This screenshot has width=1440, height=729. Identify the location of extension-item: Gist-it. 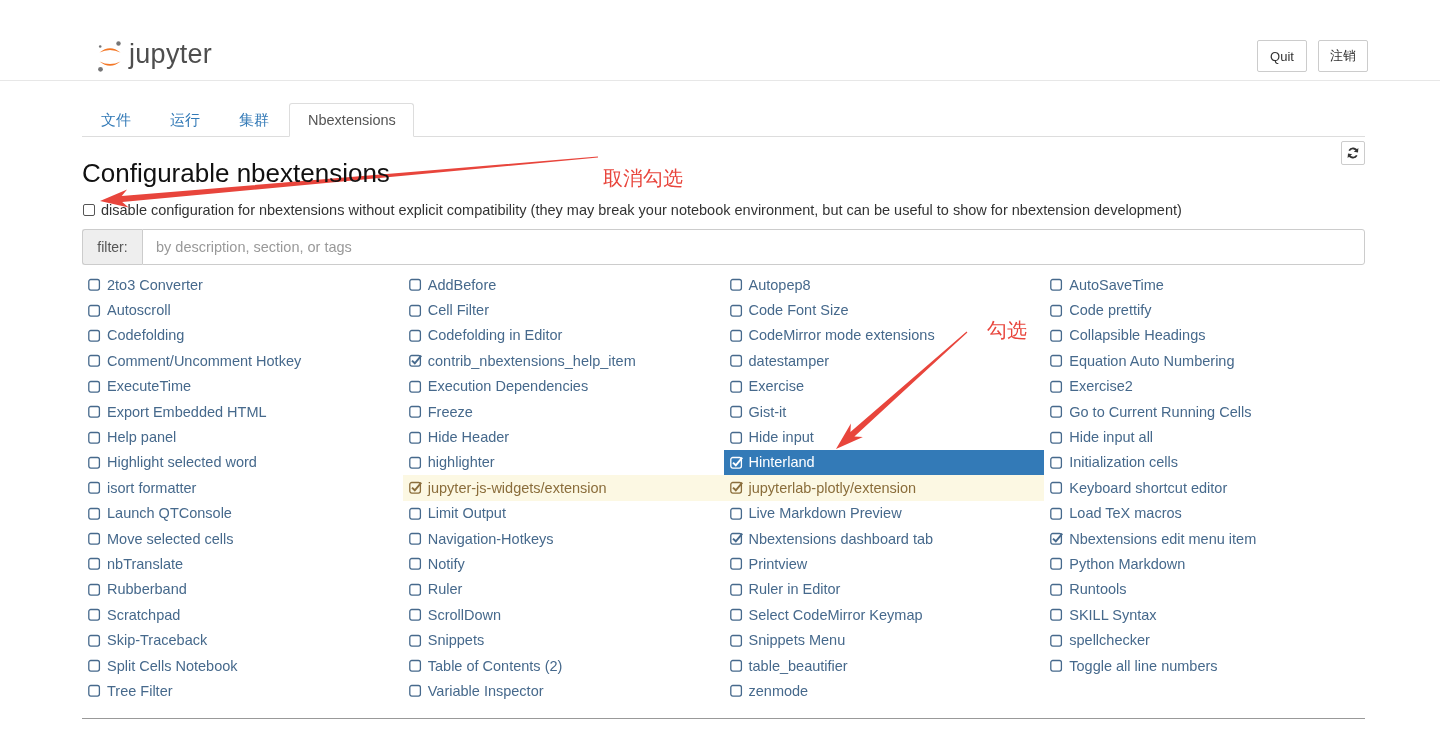
(757, 411).